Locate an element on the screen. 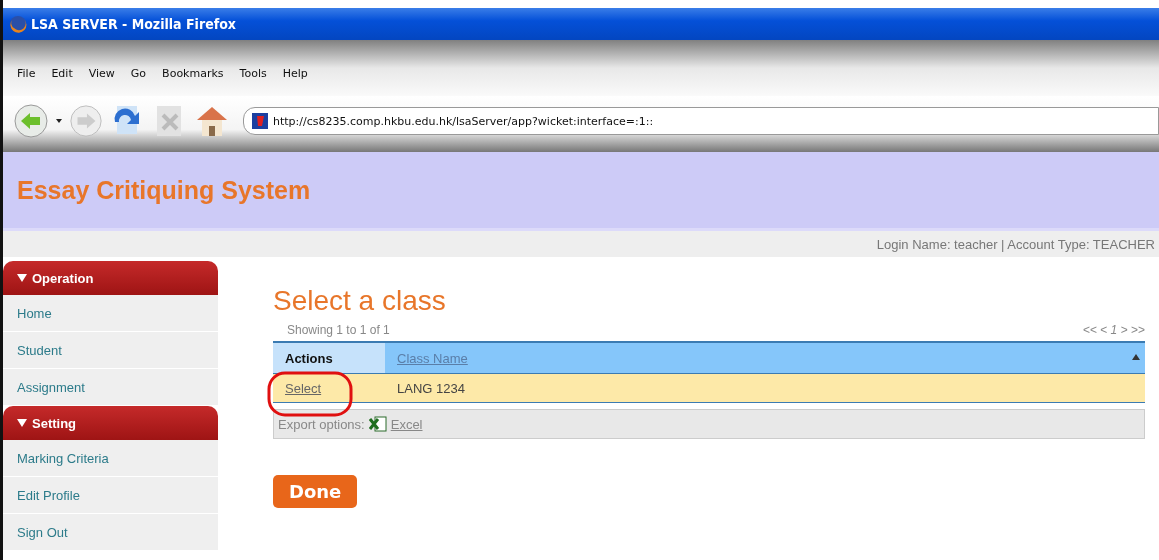  address-field: http://cs8235.comp.hkbu.edu.hk/lsaServer/app?wicket:interface=:1:: is located at coordinates (701, 121).